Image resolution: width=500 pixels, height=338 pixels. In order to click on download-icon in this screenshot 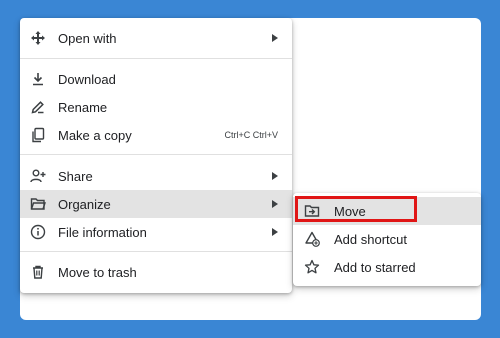, I will do `click(38, 79)`.